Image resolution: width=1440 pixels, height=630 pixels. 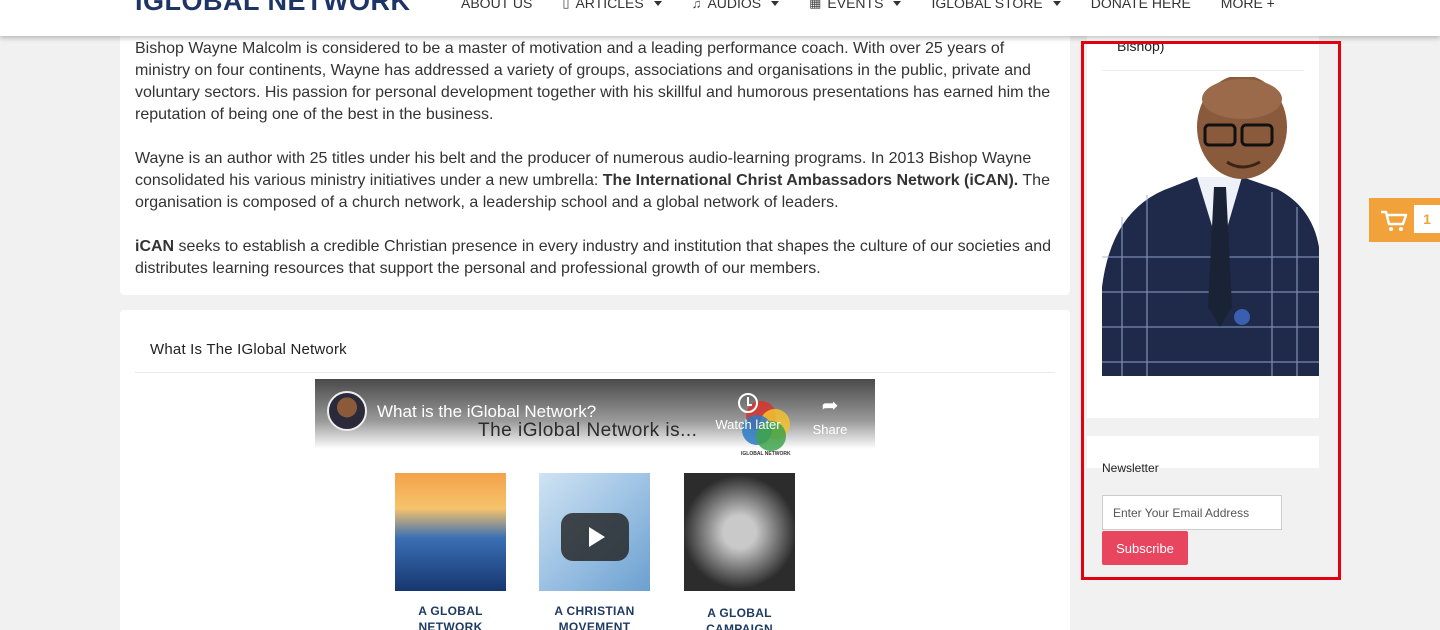 What do you see at coordinates (830, 429) in the screenshot?
I see `share-label: Share` at bounding box center [830, 429].